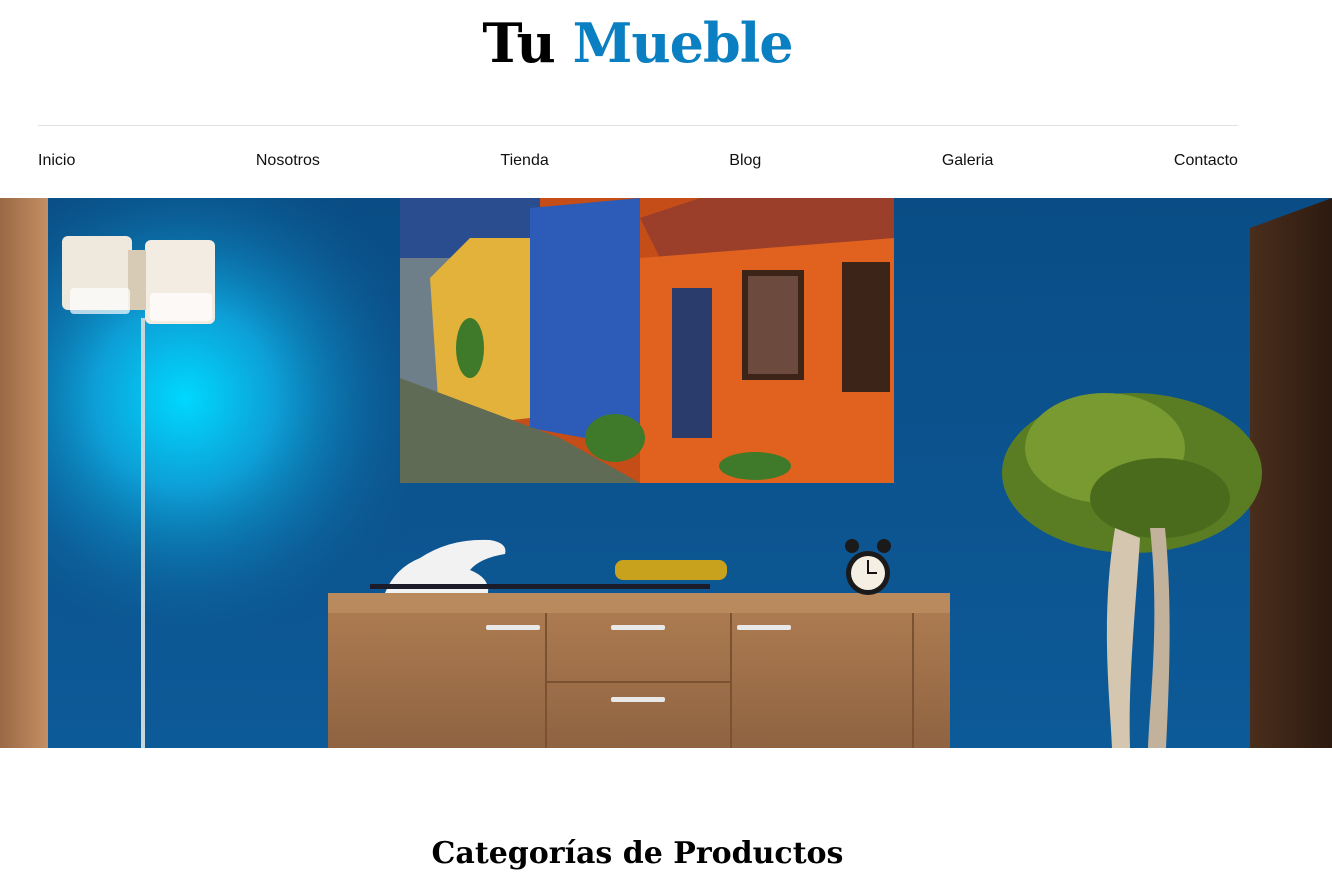 The height and width of the screenshot is (875, 1332). What do you see at coordinates (56, 161) in the screenshot?
I see `nav-item-inicio: Inicio` at bounding box center [56, 161].